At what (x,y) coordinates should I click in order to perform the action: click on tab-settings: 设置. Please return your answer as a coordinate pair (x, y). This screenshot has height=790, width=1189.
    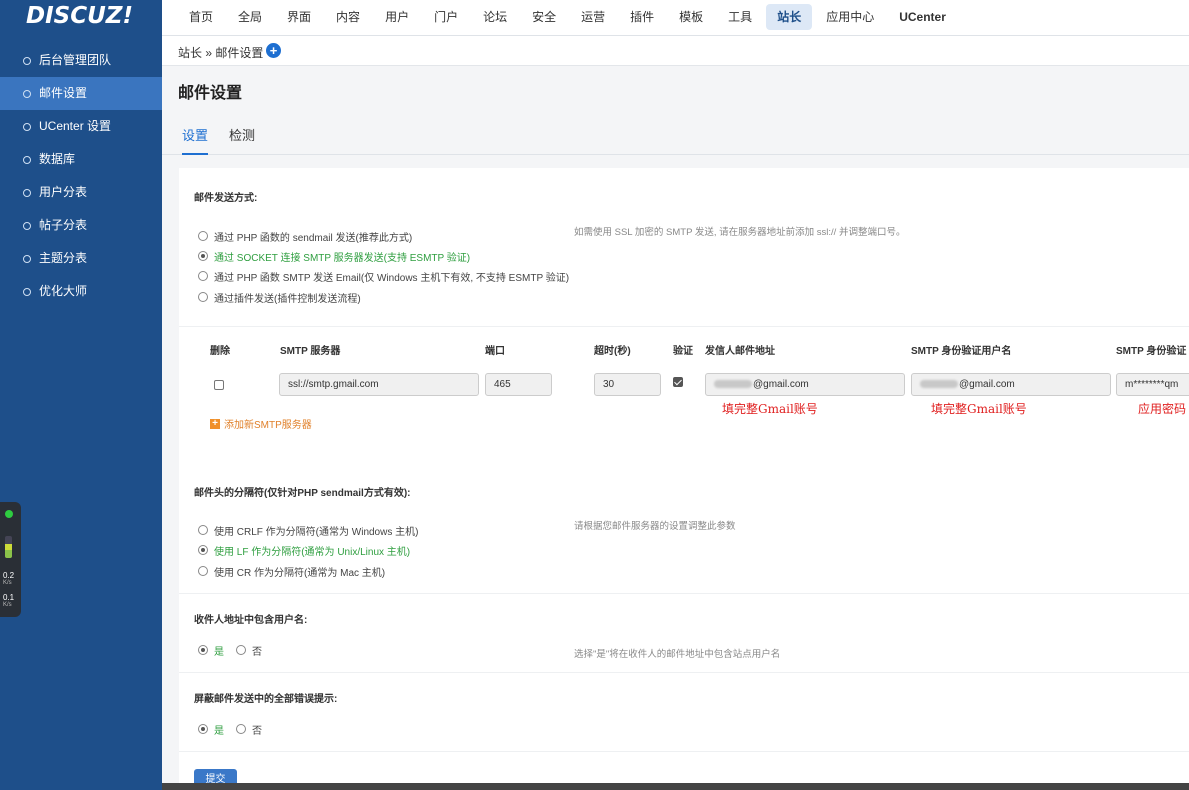
    Looking at the image, I should click on (195, 140).